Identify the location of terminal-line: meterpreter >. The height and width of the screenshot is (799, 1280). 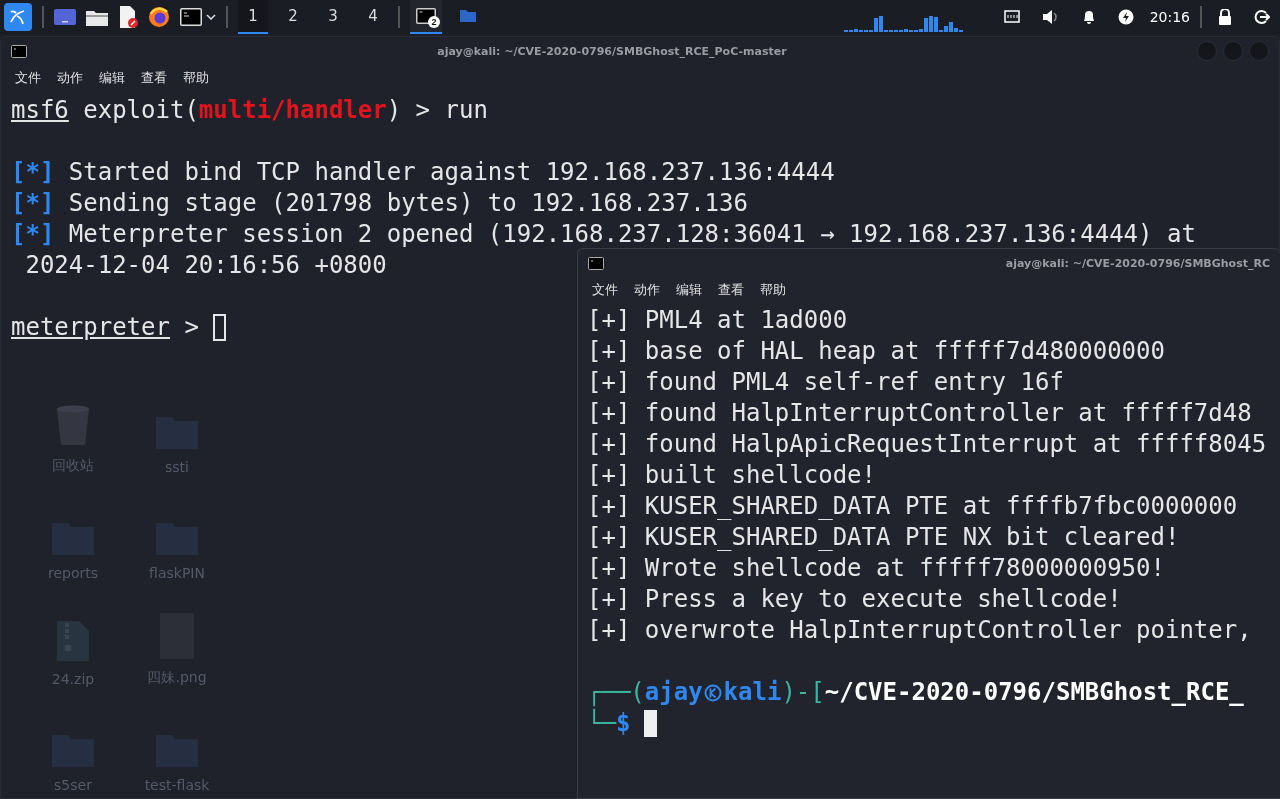
(105, 327).